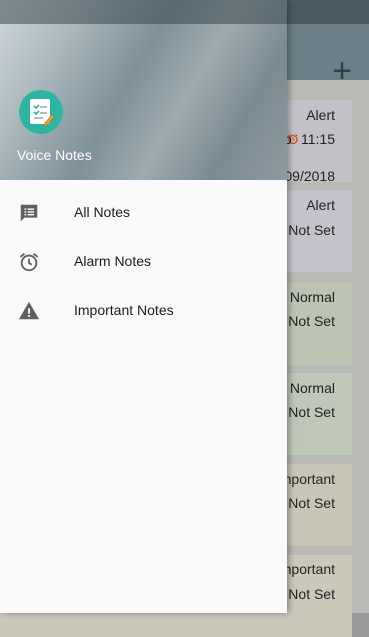 The height and width of the screenshot is (637, 369). What do you see at coordinates (102, 212) in the screenshot?
I see `drawer-item-label: All Notes` at bounding box center [102, 212].